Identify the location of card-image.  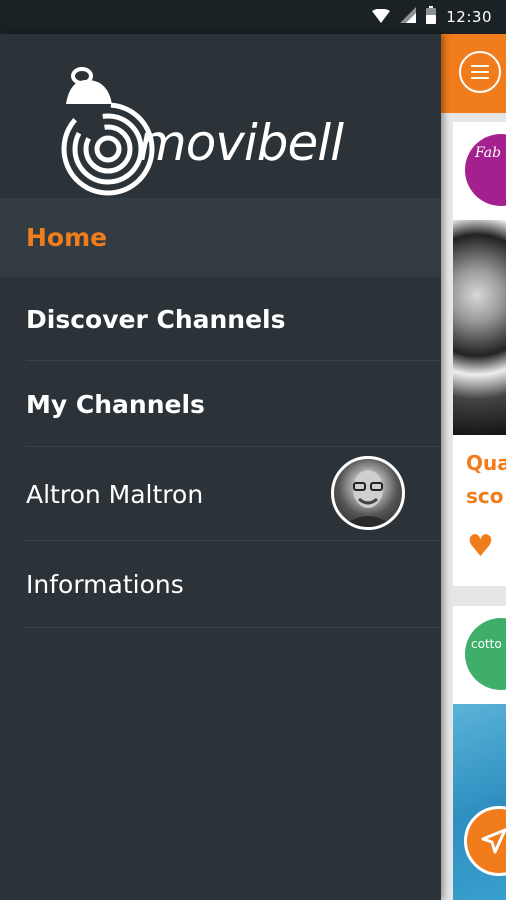
(479, 327).